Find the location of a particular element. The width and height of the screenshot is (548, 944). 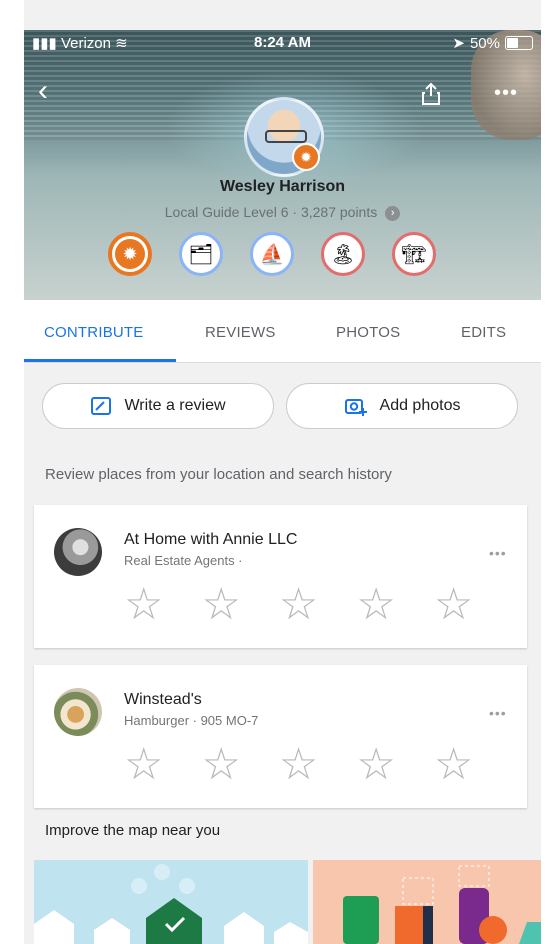

tab-photos: PHOTOS is located at coordinates (368, 332).